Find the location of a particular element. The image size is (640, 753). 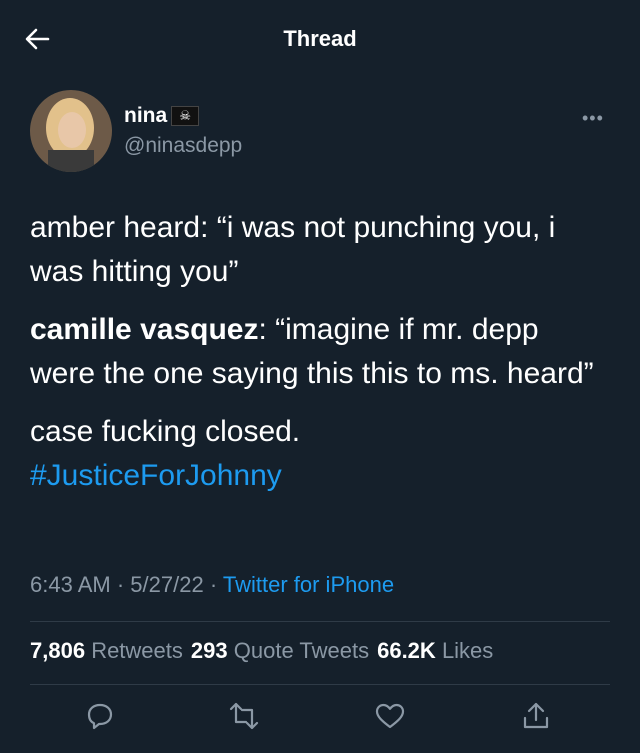

header: Thread is located at coordinates (320, 40).